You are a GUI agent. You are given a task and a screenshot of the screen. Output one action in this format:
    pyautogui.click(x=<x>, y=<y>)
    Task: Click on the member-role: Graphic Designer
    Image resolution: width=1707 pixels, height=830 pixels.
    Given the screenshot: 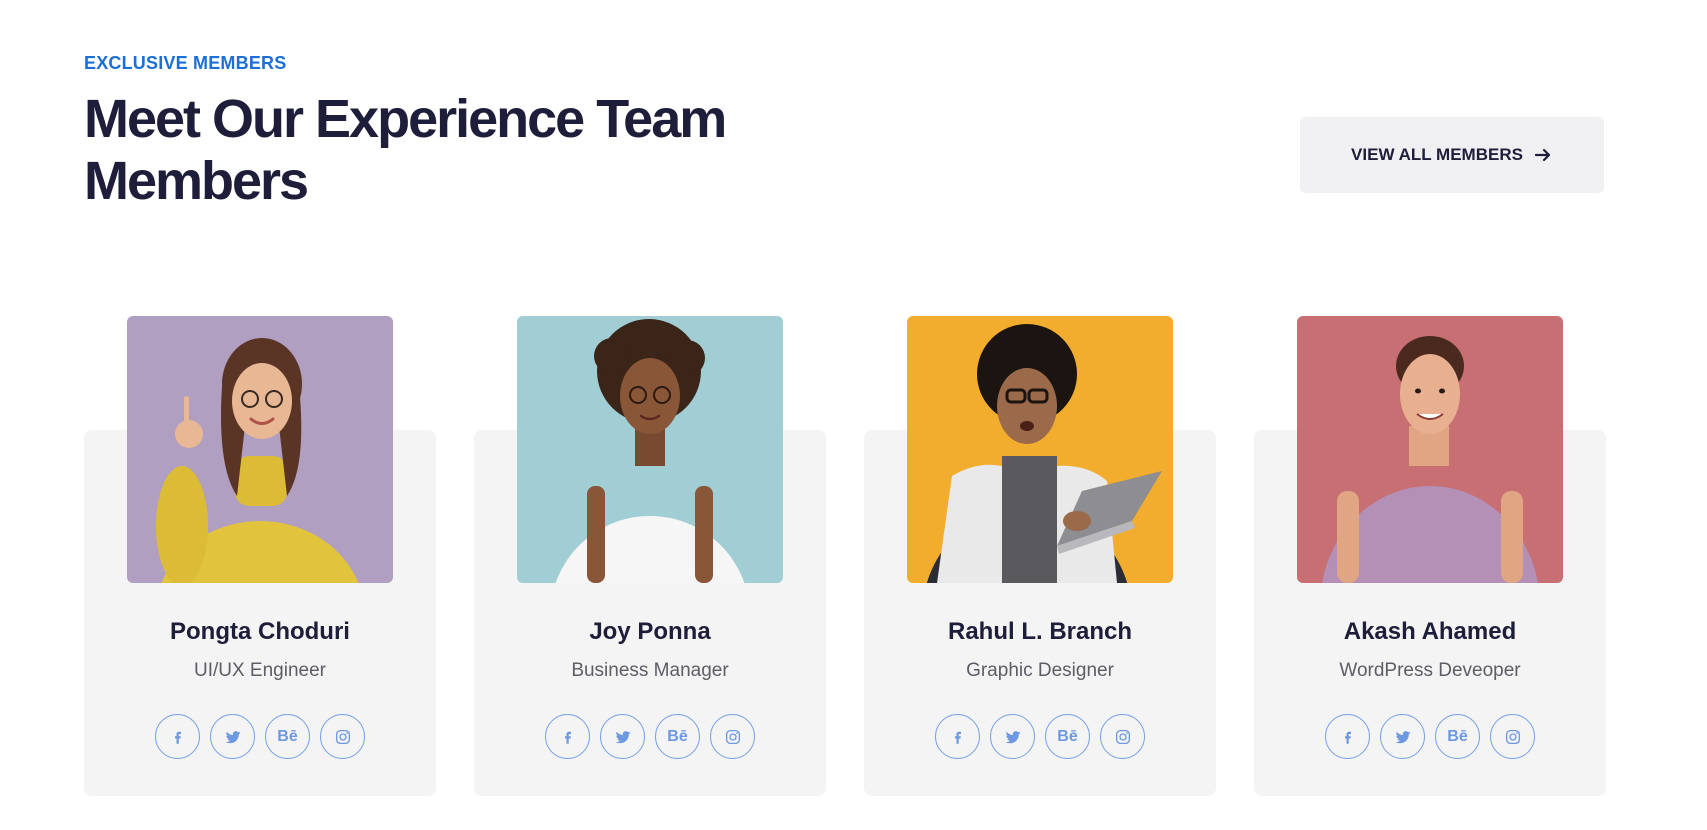 What is the action you would take?
    pyautogui.click(x=1040, y=670)
    